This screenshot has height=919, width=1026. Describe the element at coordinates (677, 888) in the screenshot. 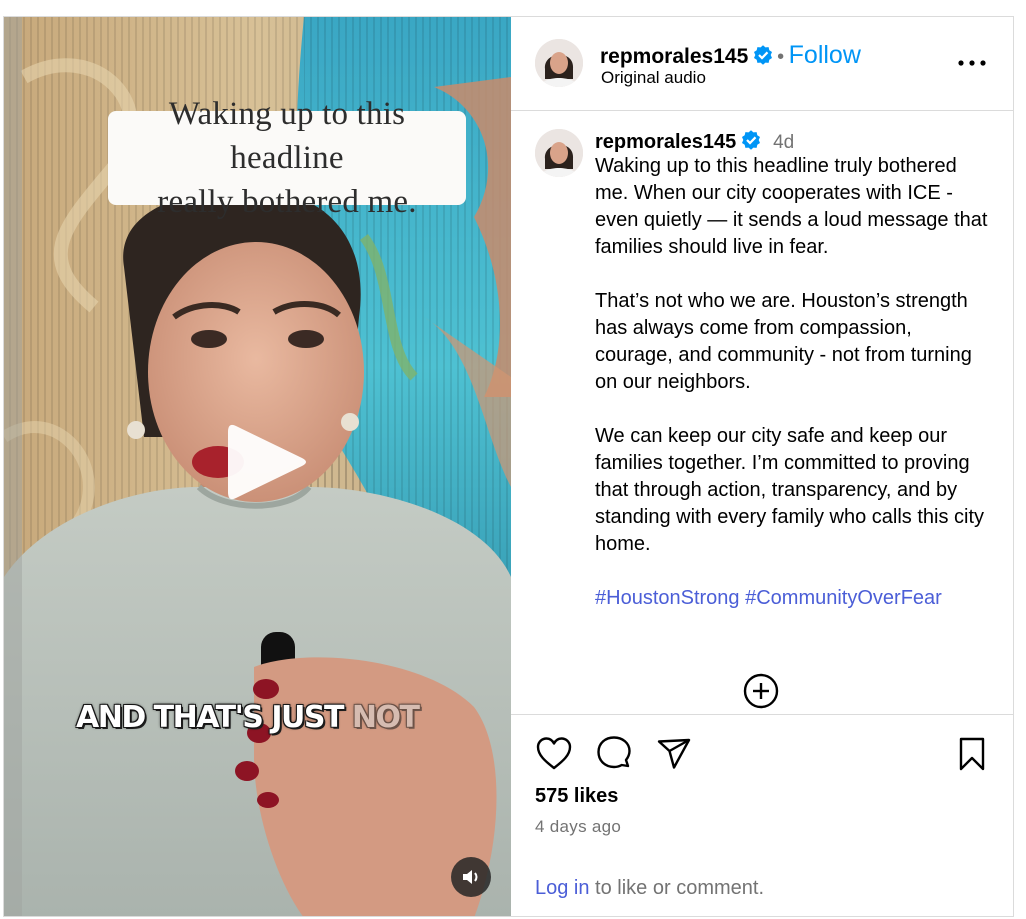

I see `login-prompt-text: to like or comment.` at that location.